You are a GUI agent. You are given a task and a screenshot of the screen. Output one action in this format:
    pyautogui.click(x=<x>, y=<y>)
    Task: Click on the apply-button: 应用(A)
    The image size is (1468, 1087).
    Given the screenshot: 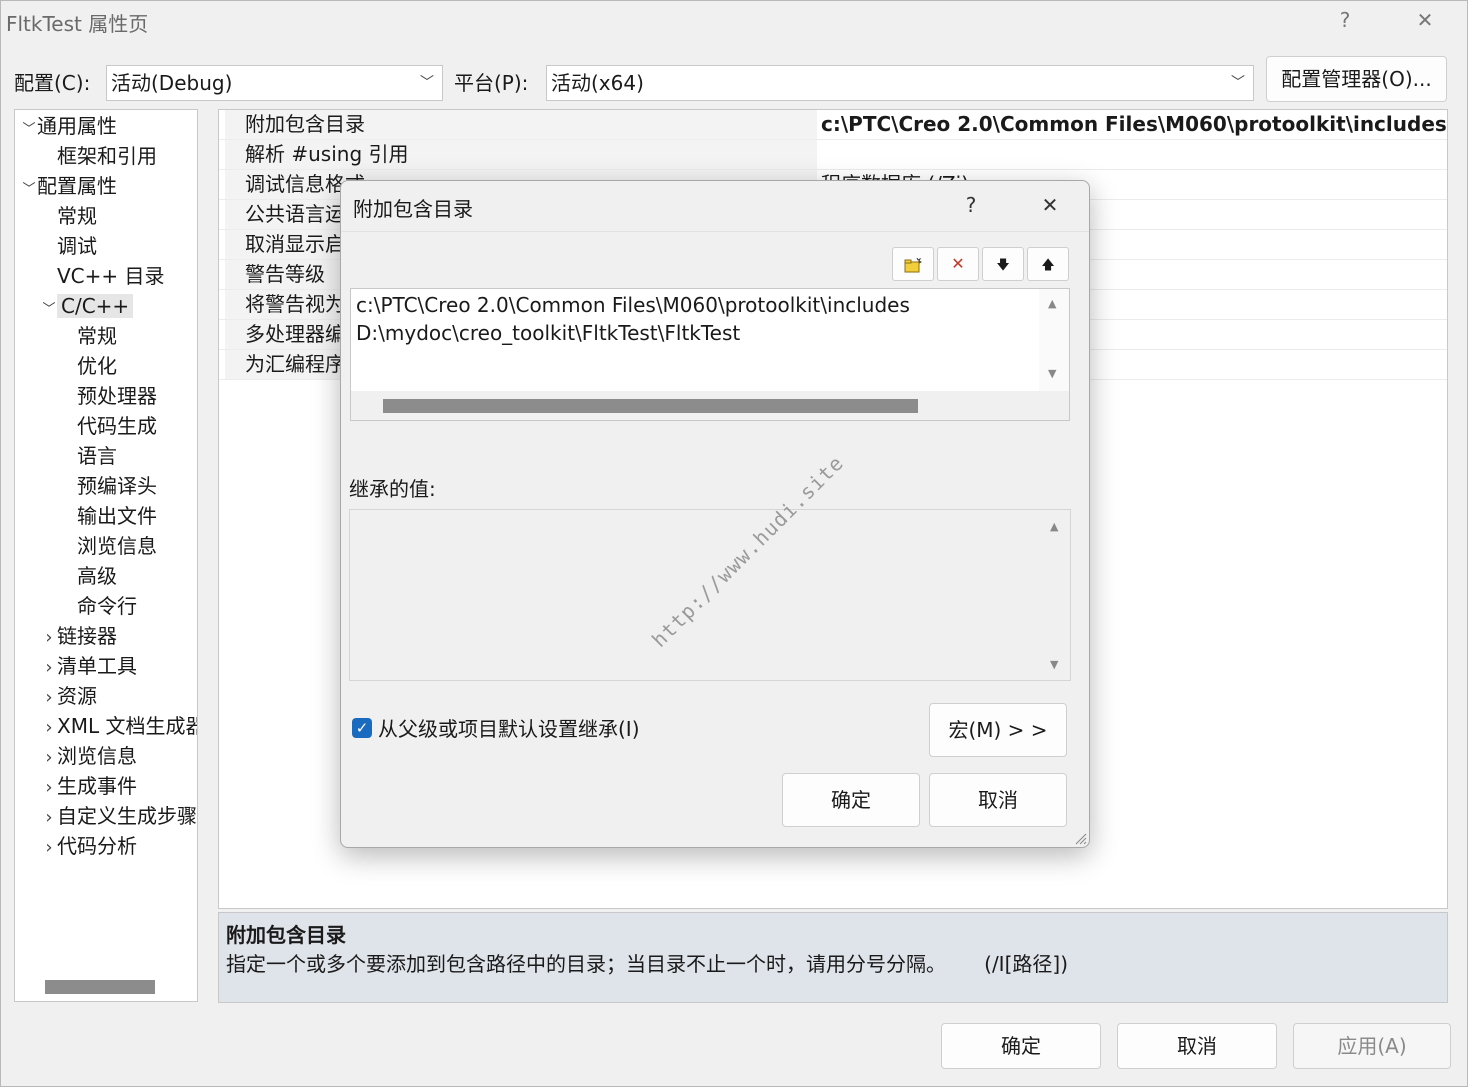 What is the action you would take?
    pyautogui.click(x=1372, y=1046)
    